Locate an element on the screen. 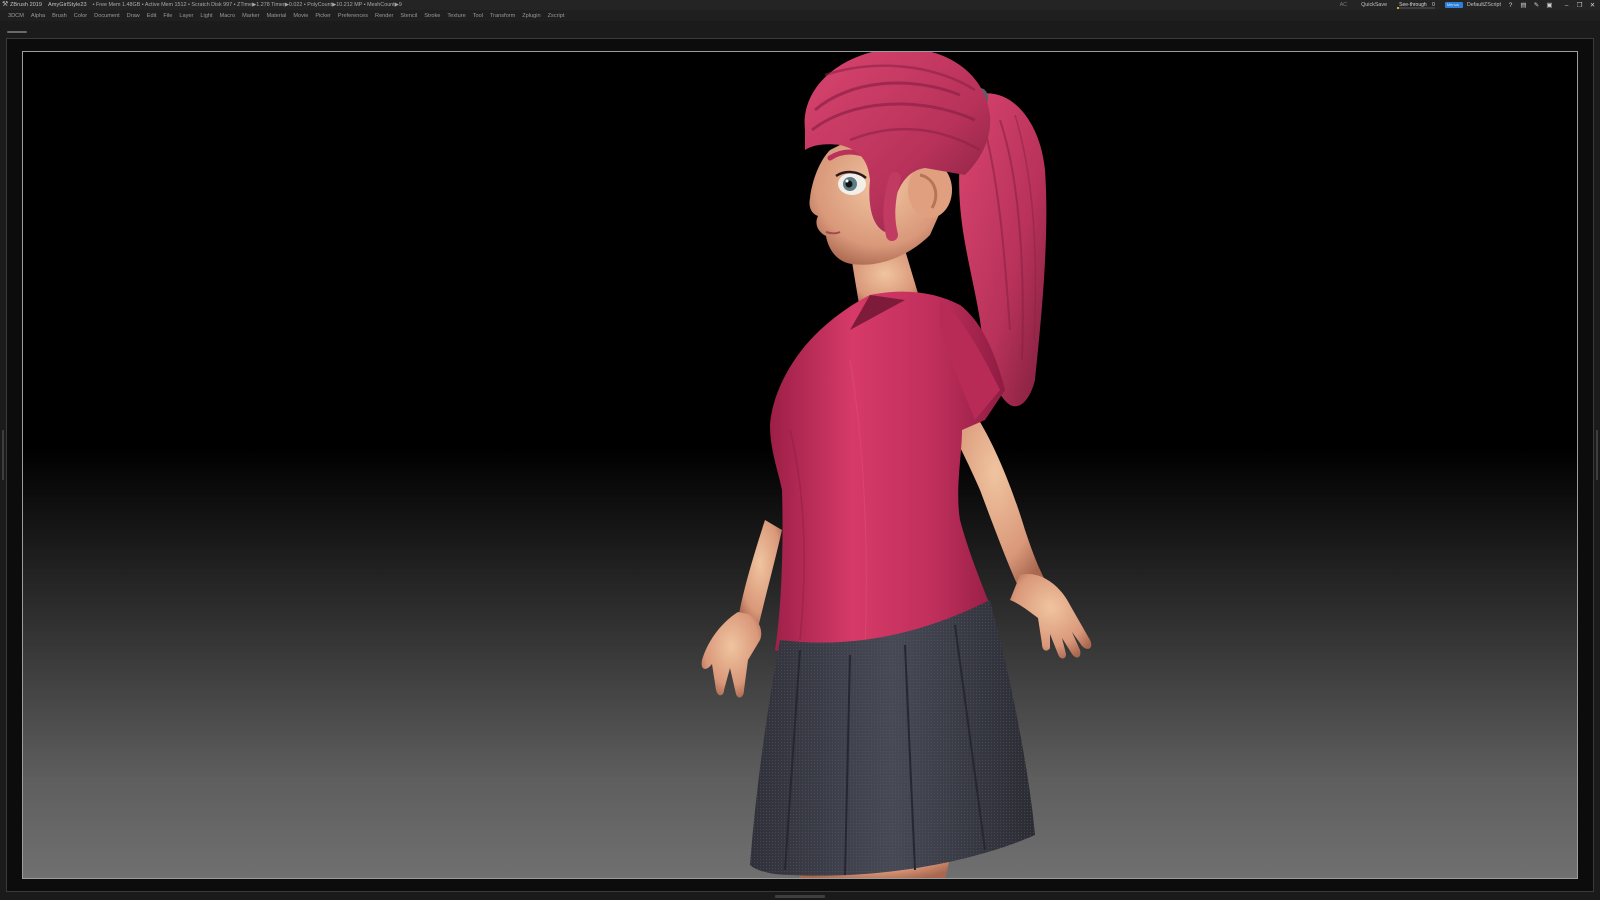  menu-zscript: Zscript is located at coordinates (556, 16).